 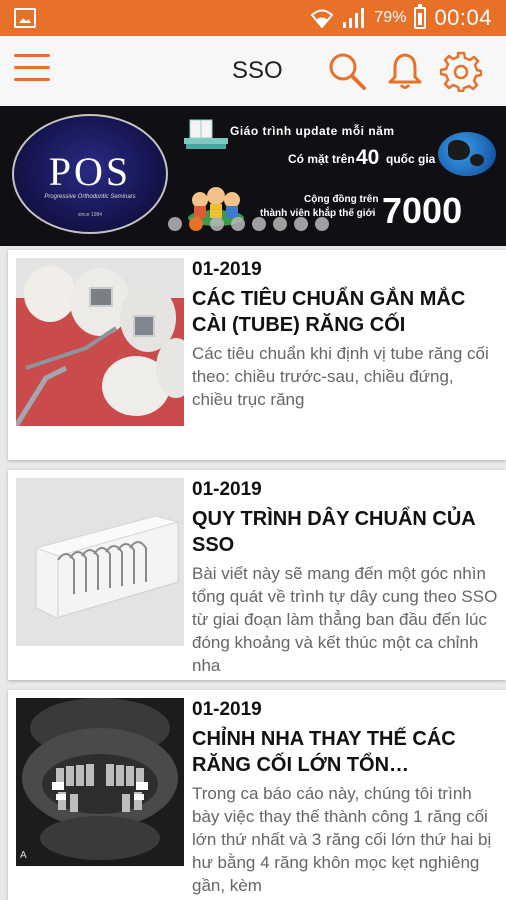 What do you see at coordinates (368, 157) in the screenshot?
I see `banner-country-count: 40` at bounding box center [368, 157].